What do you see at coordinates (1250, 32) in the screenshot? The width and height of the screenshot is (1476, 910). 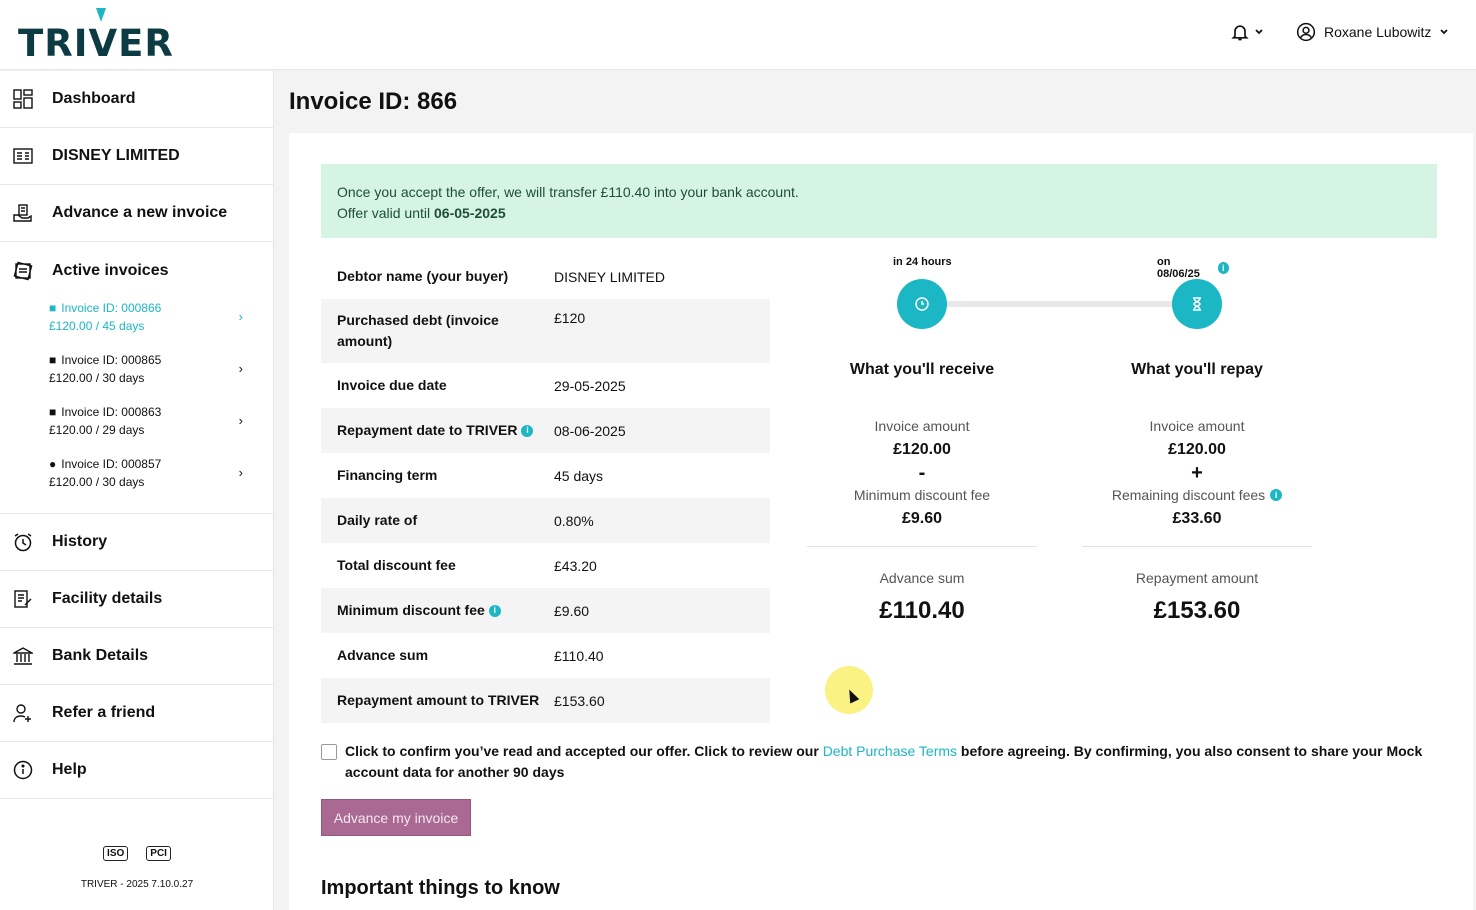 I see `notifications-button` at bounding box center [1250, 32].